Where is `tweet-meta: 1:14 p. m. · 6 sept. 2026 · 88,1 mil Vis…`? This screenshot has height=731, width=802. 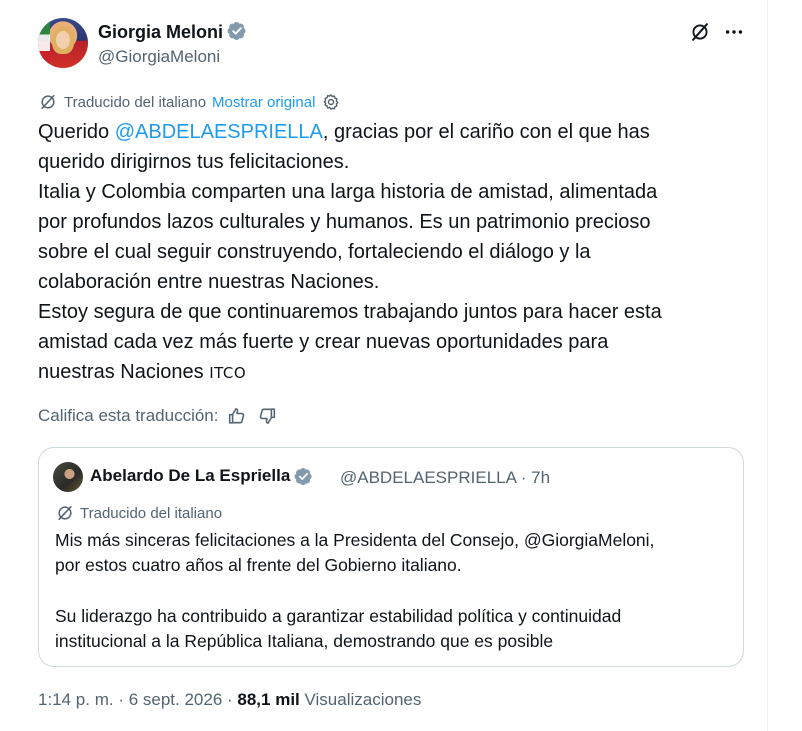 tweet-meta: 1:14 p. m. · 6 sept. 2026 · 88,1 mil Vis… is located at coordinates (229, 700).